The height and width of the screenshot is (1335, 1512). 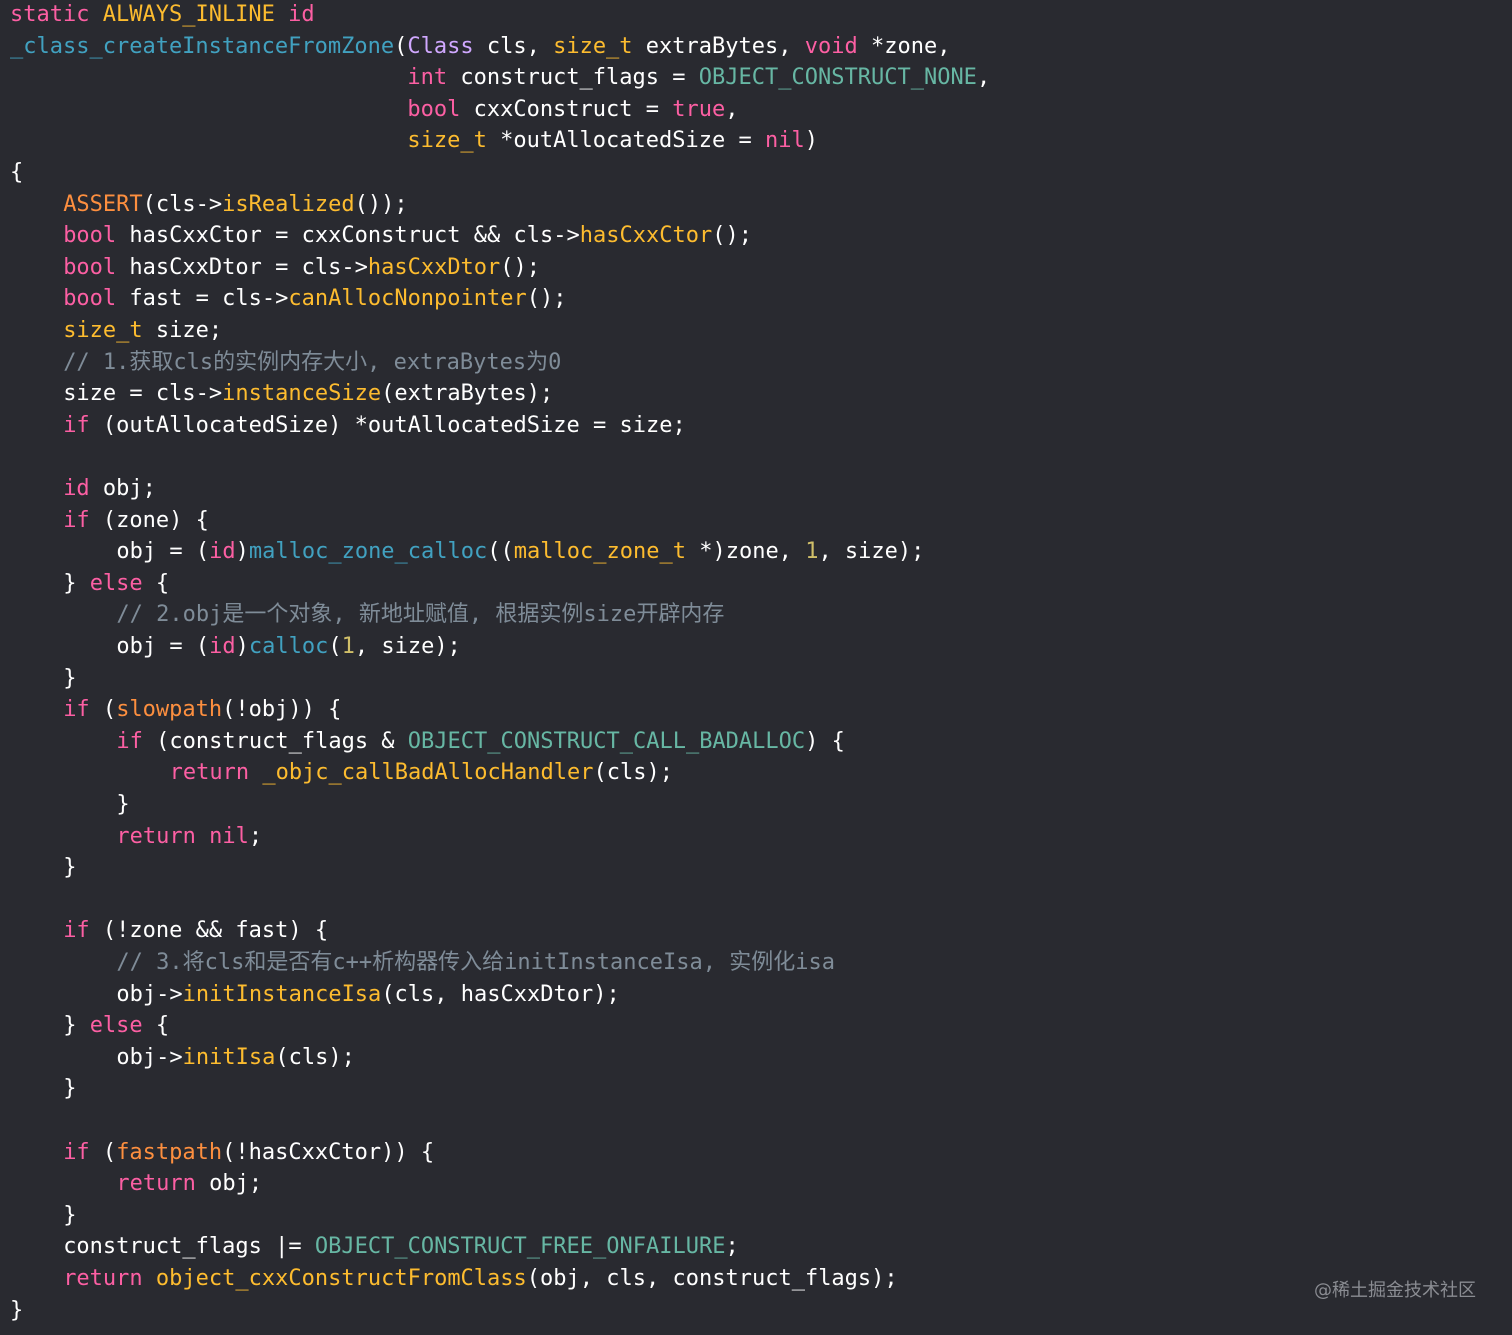 What do you see at coordinates (732, 1247) in the screenshot?
I see `code-token-plain: ;` at bounding box center [732, 1247].